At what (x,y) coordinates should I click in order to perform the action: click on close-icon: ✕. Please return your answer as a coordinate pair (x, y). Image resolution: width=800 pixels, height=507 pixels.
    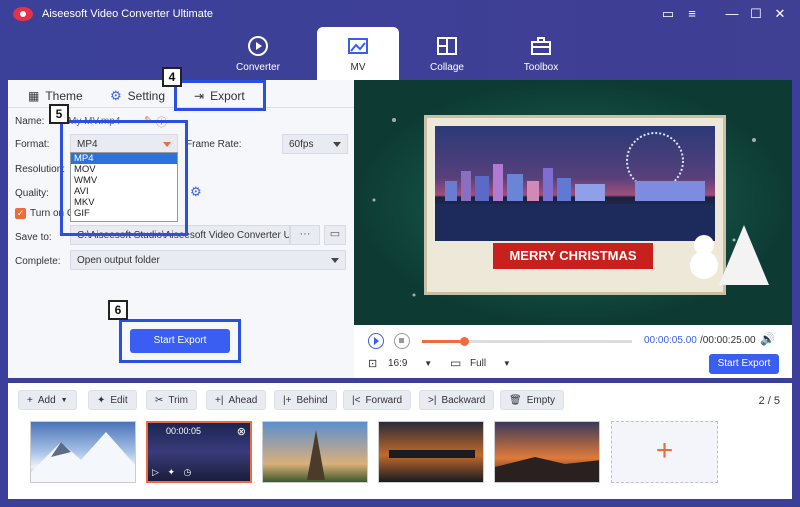
    Looking at the image, I should click on (780, 14).